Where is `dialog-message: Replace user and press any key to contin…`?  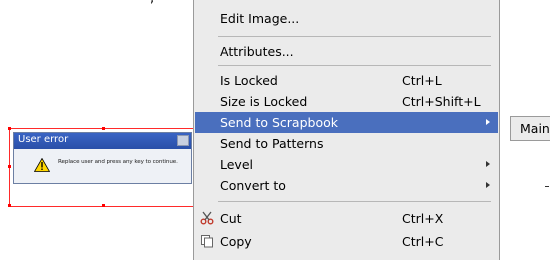
dialog-message: Replace user and press any key to contin… is located at coordinates (118, 162).